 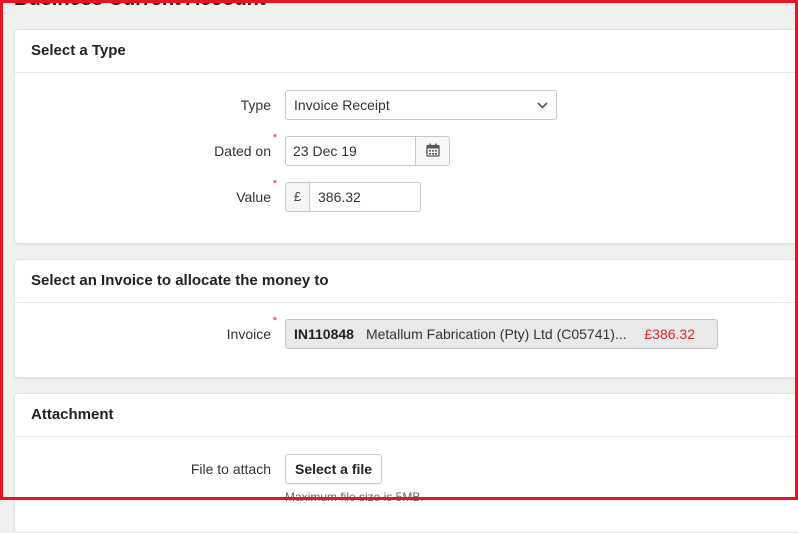 What do you see at coordinates (324, 334) in the screenshot?
I see `invoice-number: IN110848` at bounding box center [324, 334].